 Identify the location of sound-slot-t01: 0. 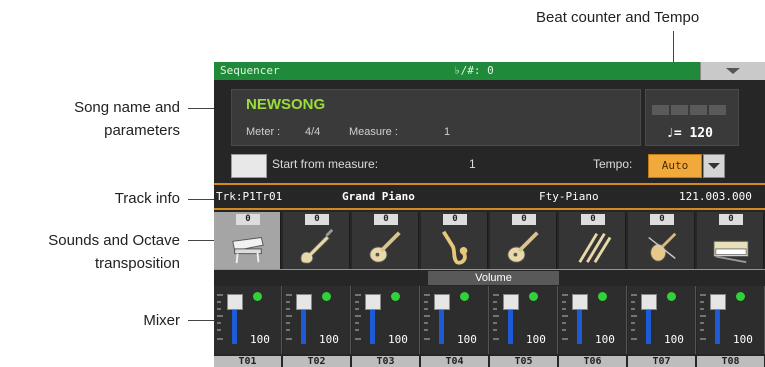
(247, 241).